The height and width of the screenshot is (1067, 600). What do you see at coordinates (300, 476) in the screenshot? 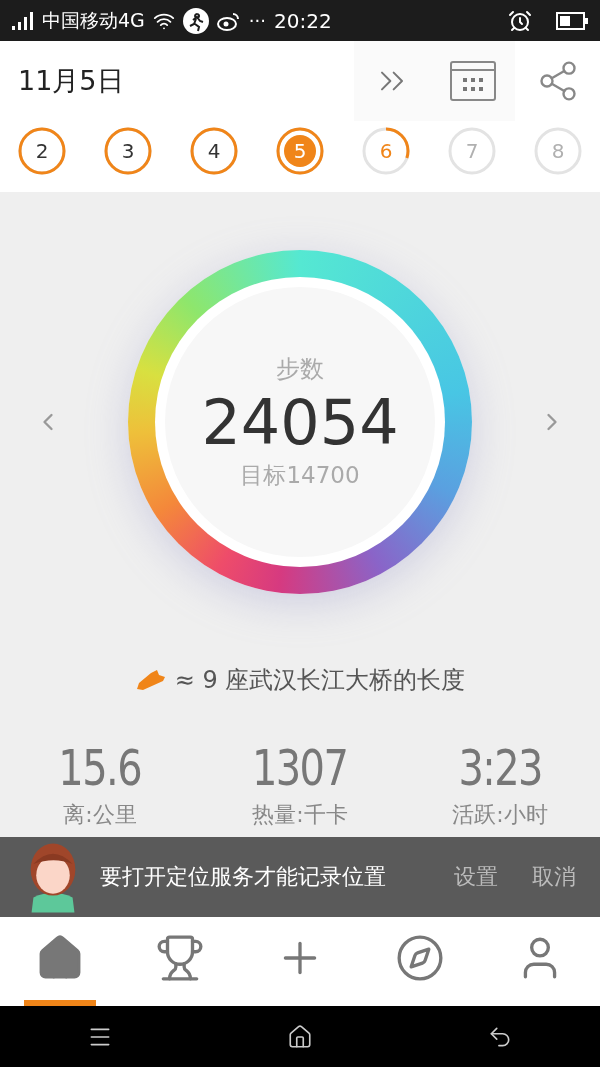
I see `steps-goal: 目标14700` at bounding box center [300, 476].